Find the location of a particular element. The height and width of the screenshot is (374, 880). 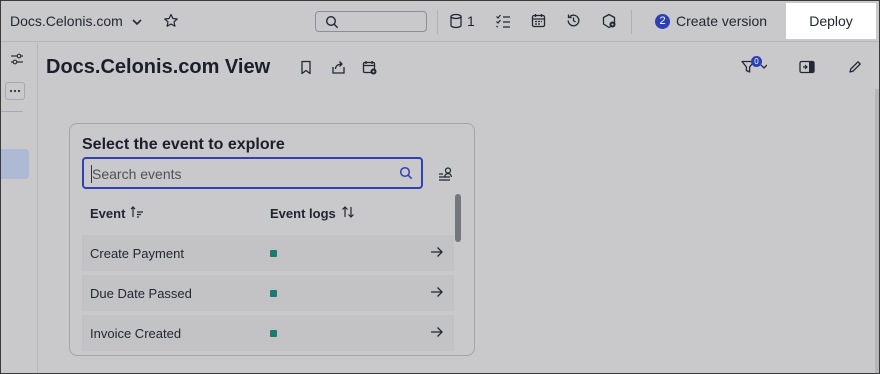

column-header-event-logs: Event logs is located at coordinates (312, 213).